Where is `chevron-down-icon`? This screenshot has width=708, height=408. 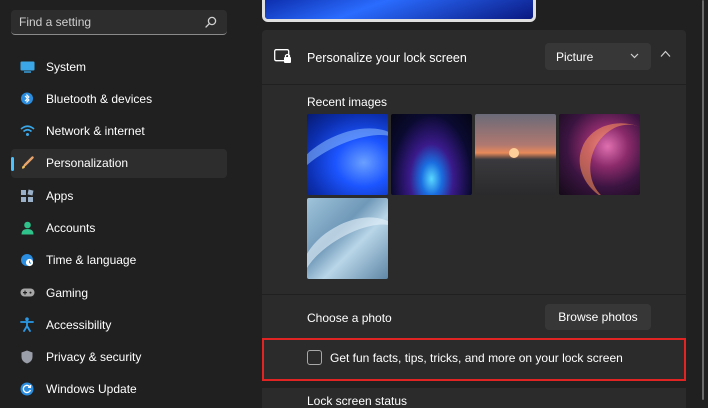 chevron-down-icon is located at coordinates (634, 56).